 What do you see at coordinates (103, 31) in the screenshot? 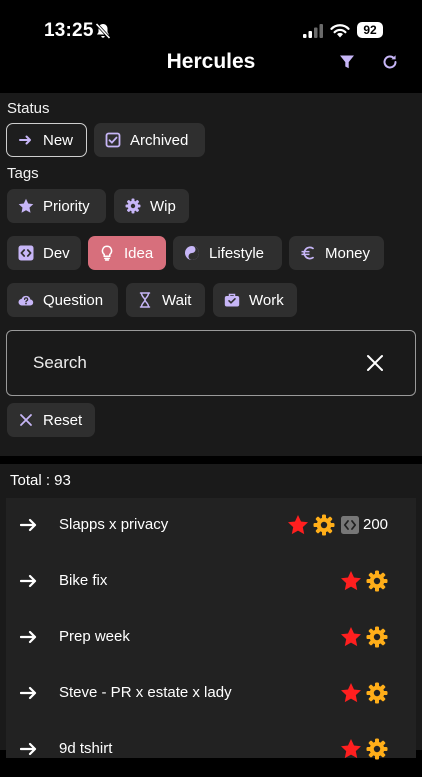
I see `bell-slash-icon` at bounding box center [103, 31].